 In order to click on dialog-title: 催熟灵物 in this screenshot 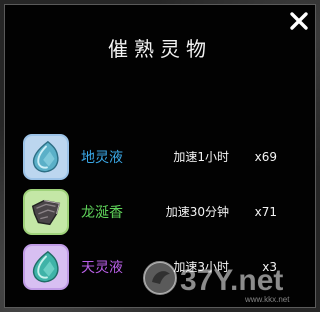, I will do `click(160, 49)`.